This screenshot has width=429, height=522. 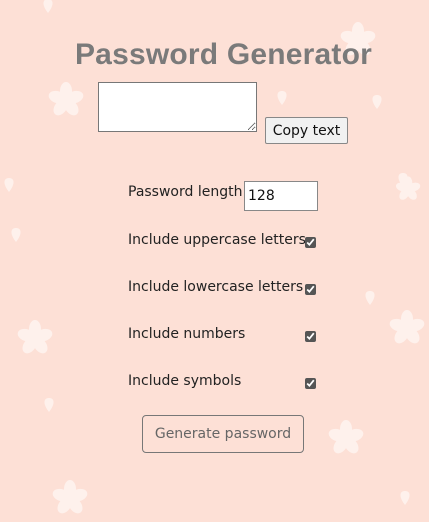 I want to click on lowercase-checkbox, so click(x=310, y=289).